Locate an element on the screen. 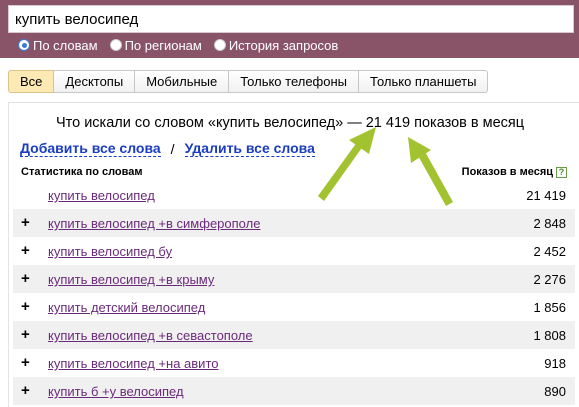  search-mode-group: По словам По регионам История запросов is located at coordinates (184, 45).